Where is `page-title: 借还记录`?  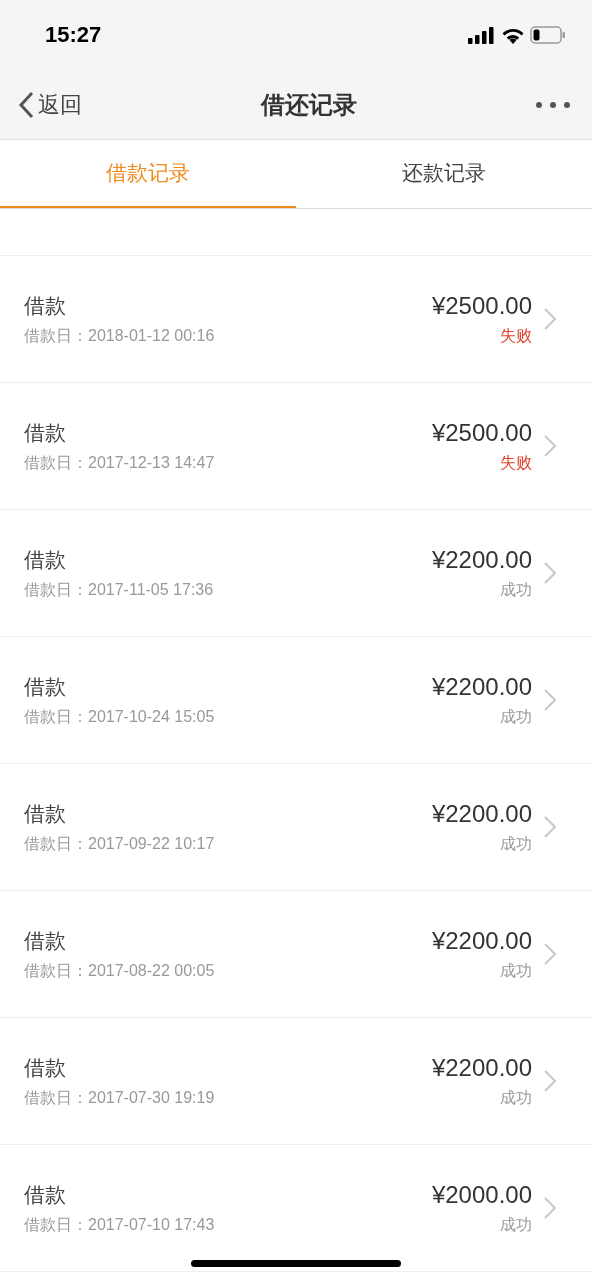
page-title: 借还记录 is located at coordinates (309, 105).